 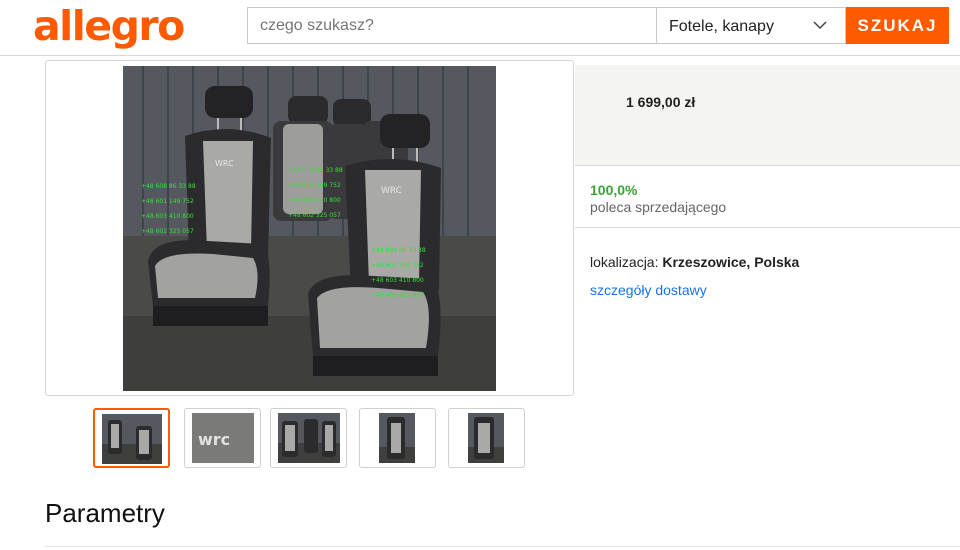 I want to click on search-button: SZUKAJ, so click(x=897, y=25).